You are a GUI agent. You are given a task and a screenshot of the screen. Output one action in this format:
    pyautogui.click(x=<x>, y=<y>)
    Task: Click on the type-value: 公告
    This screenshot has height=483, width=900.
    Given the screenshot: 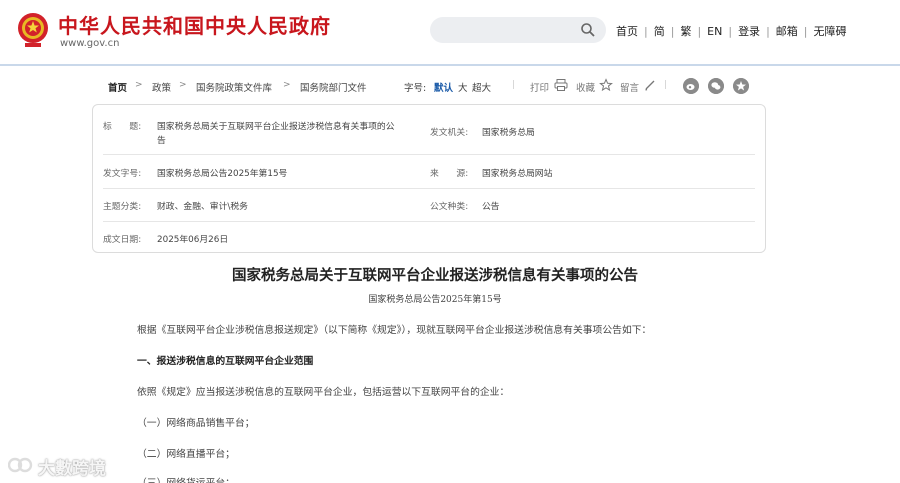 What is the action you would take?
    pyautogui.click(x=491, y=207)
    